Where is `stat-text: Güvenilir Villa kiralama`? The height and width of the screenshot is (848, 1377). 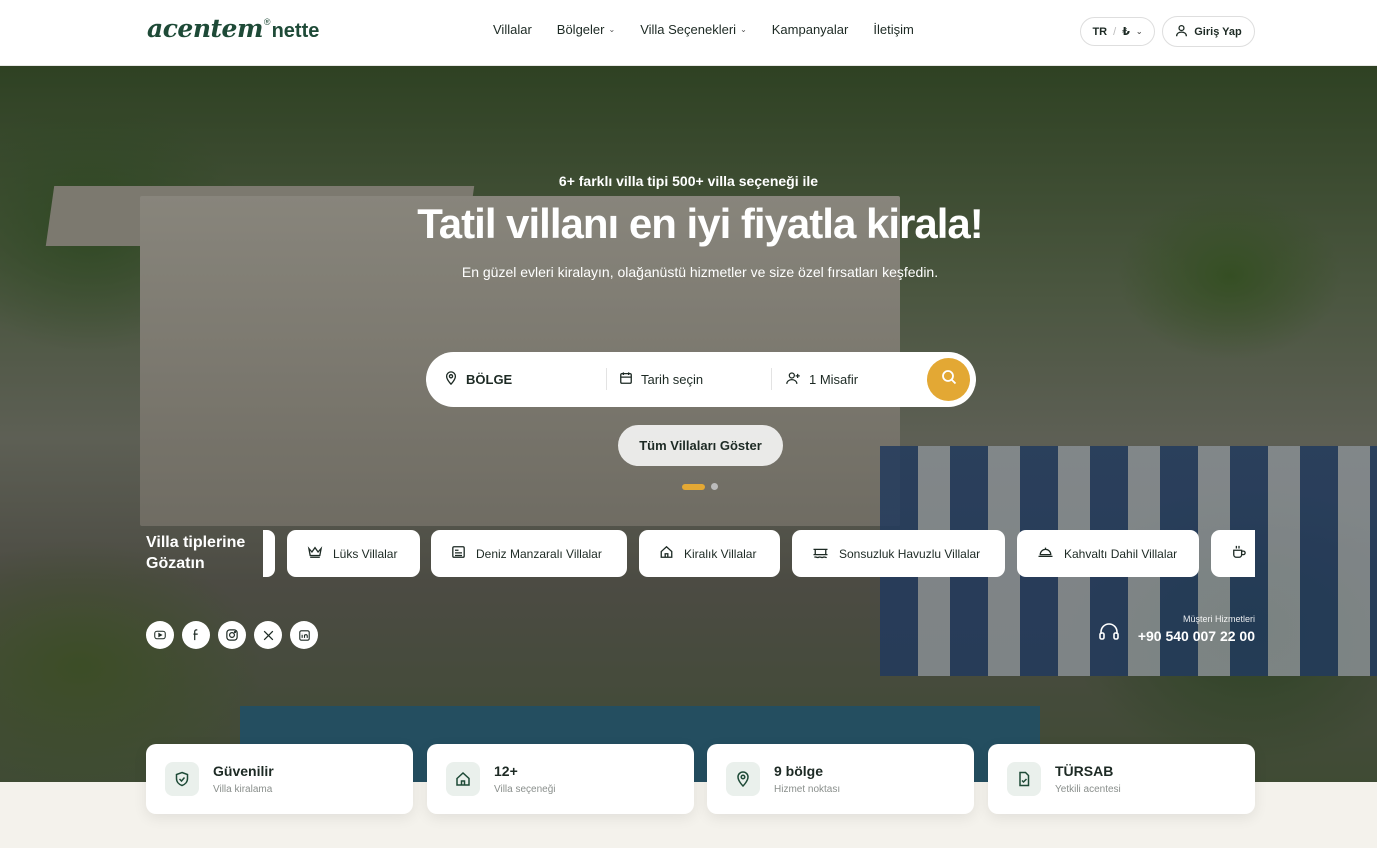
stat-text: Güvenilir Villa kiralama is located at coordinates (243, 779).